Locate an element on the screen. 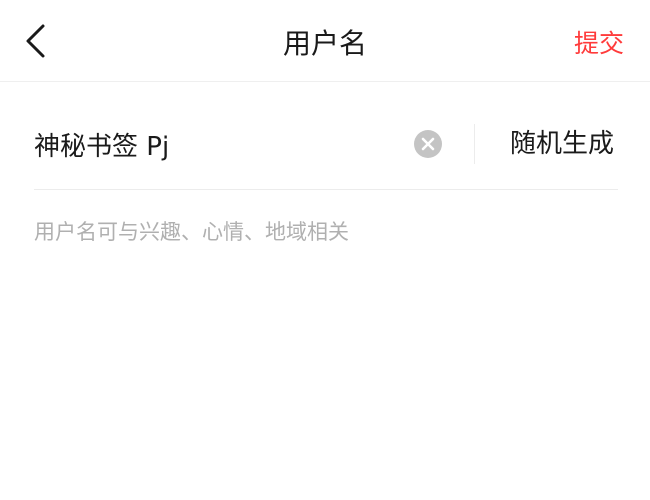 The height and width of the screenshot is (500, 650). submit-button: 提交 is located at coordinates (599, 44).